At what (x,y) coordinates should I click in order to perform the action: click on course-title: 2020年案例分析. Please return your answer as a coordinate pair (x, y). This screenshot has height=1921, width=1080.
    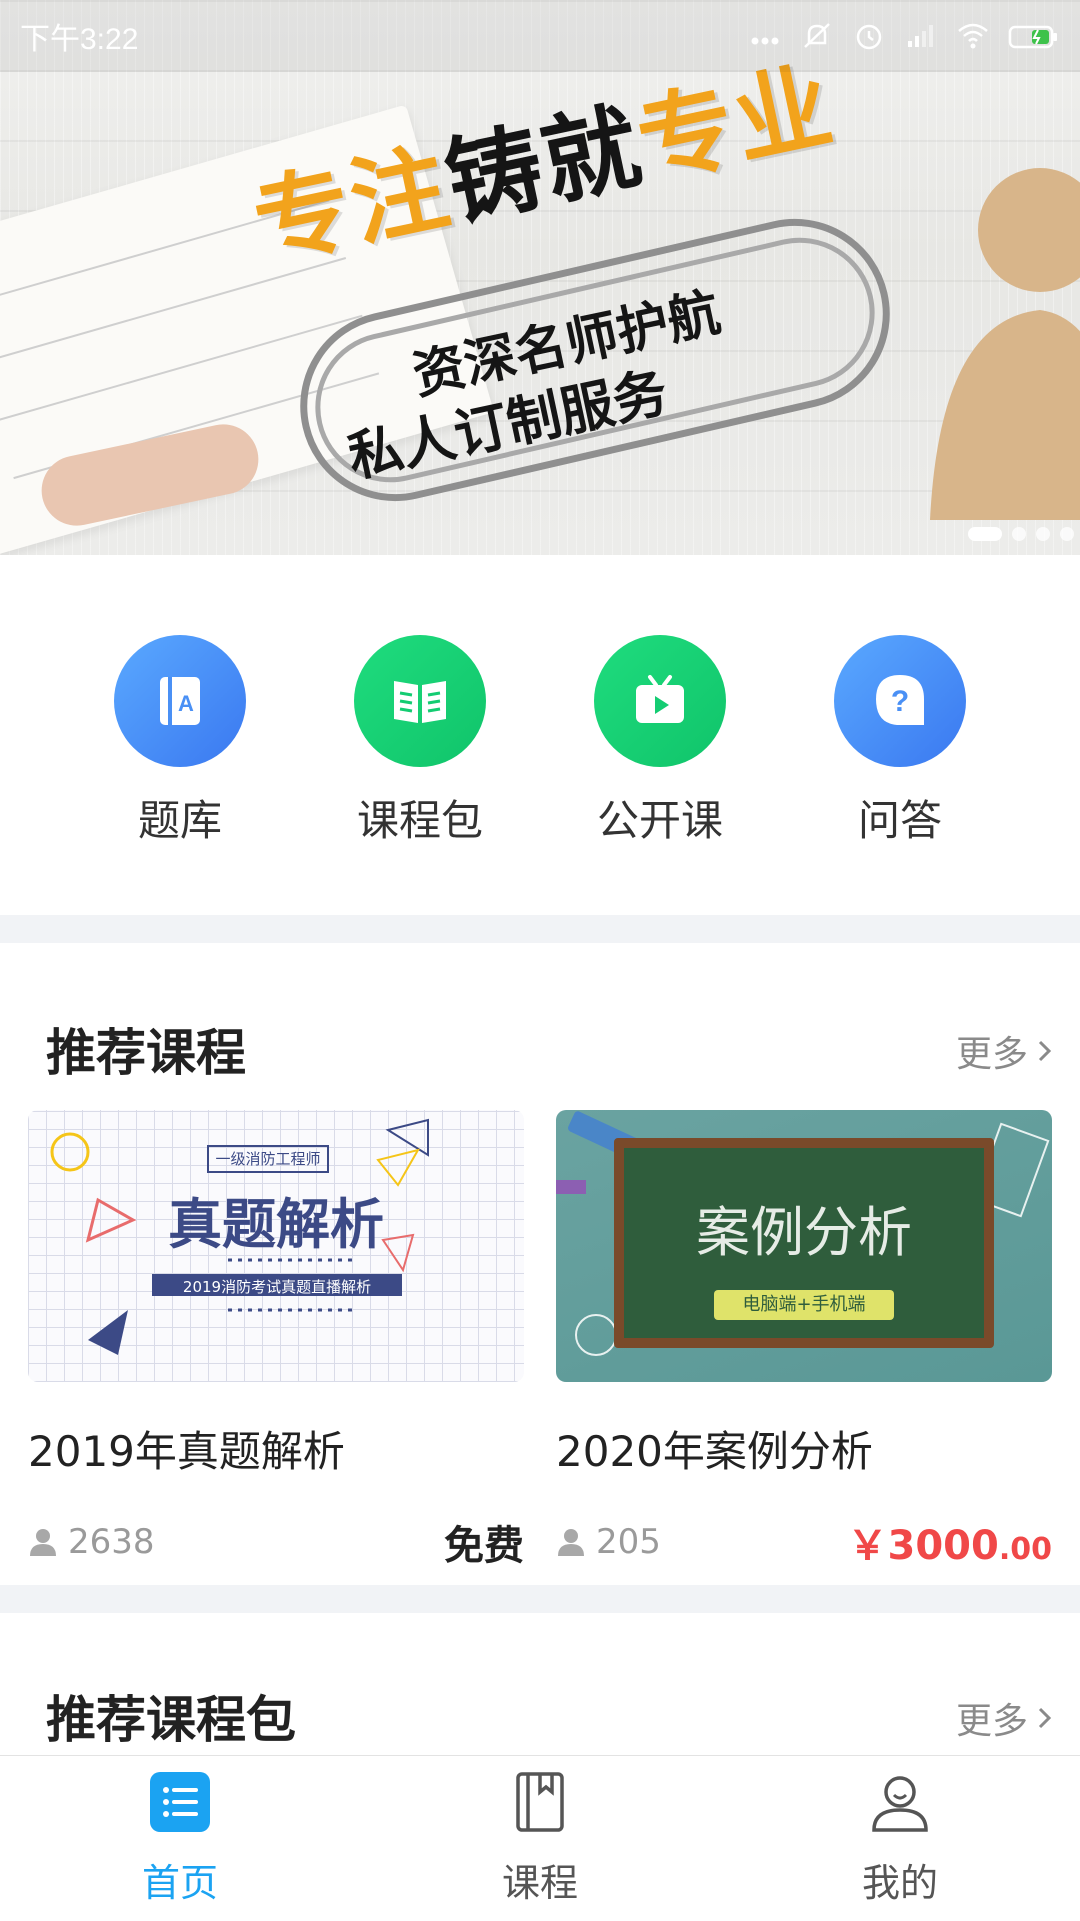
    Looking at the image, I should click on (714, 1451).